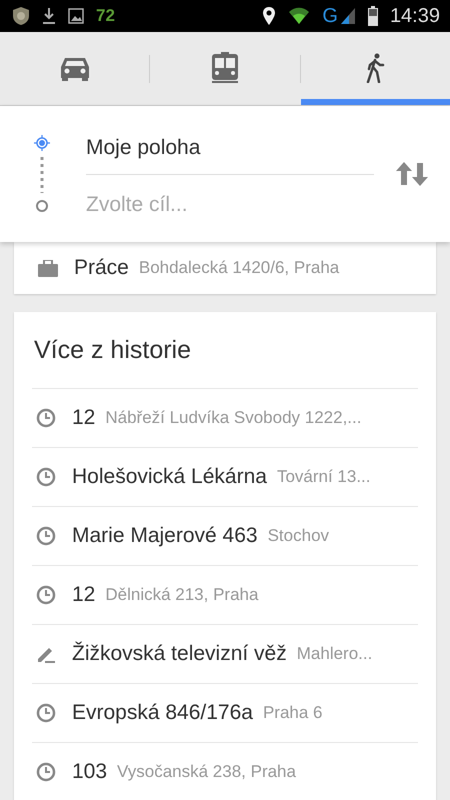  Describe the element at coordinates (239, 268) in the screenshot. I see `place-address: Bohdalecká 1420/6, Praha` at that location.